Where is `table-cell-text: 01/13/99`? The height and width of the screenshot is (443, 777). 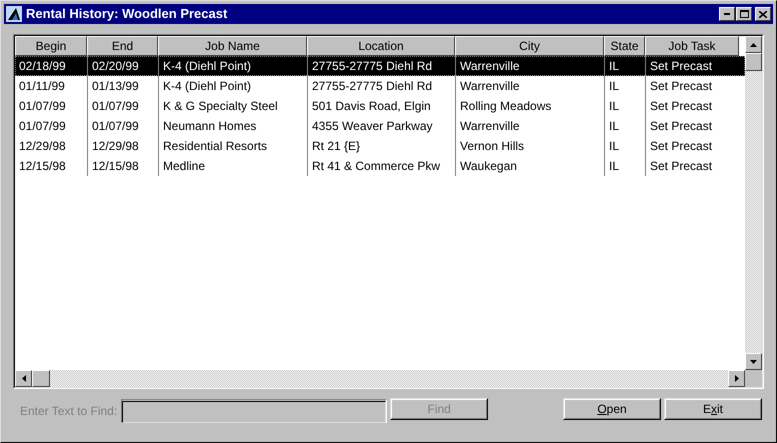
table-cell-text: 01/13/99 is located at coordinates (115, 86).